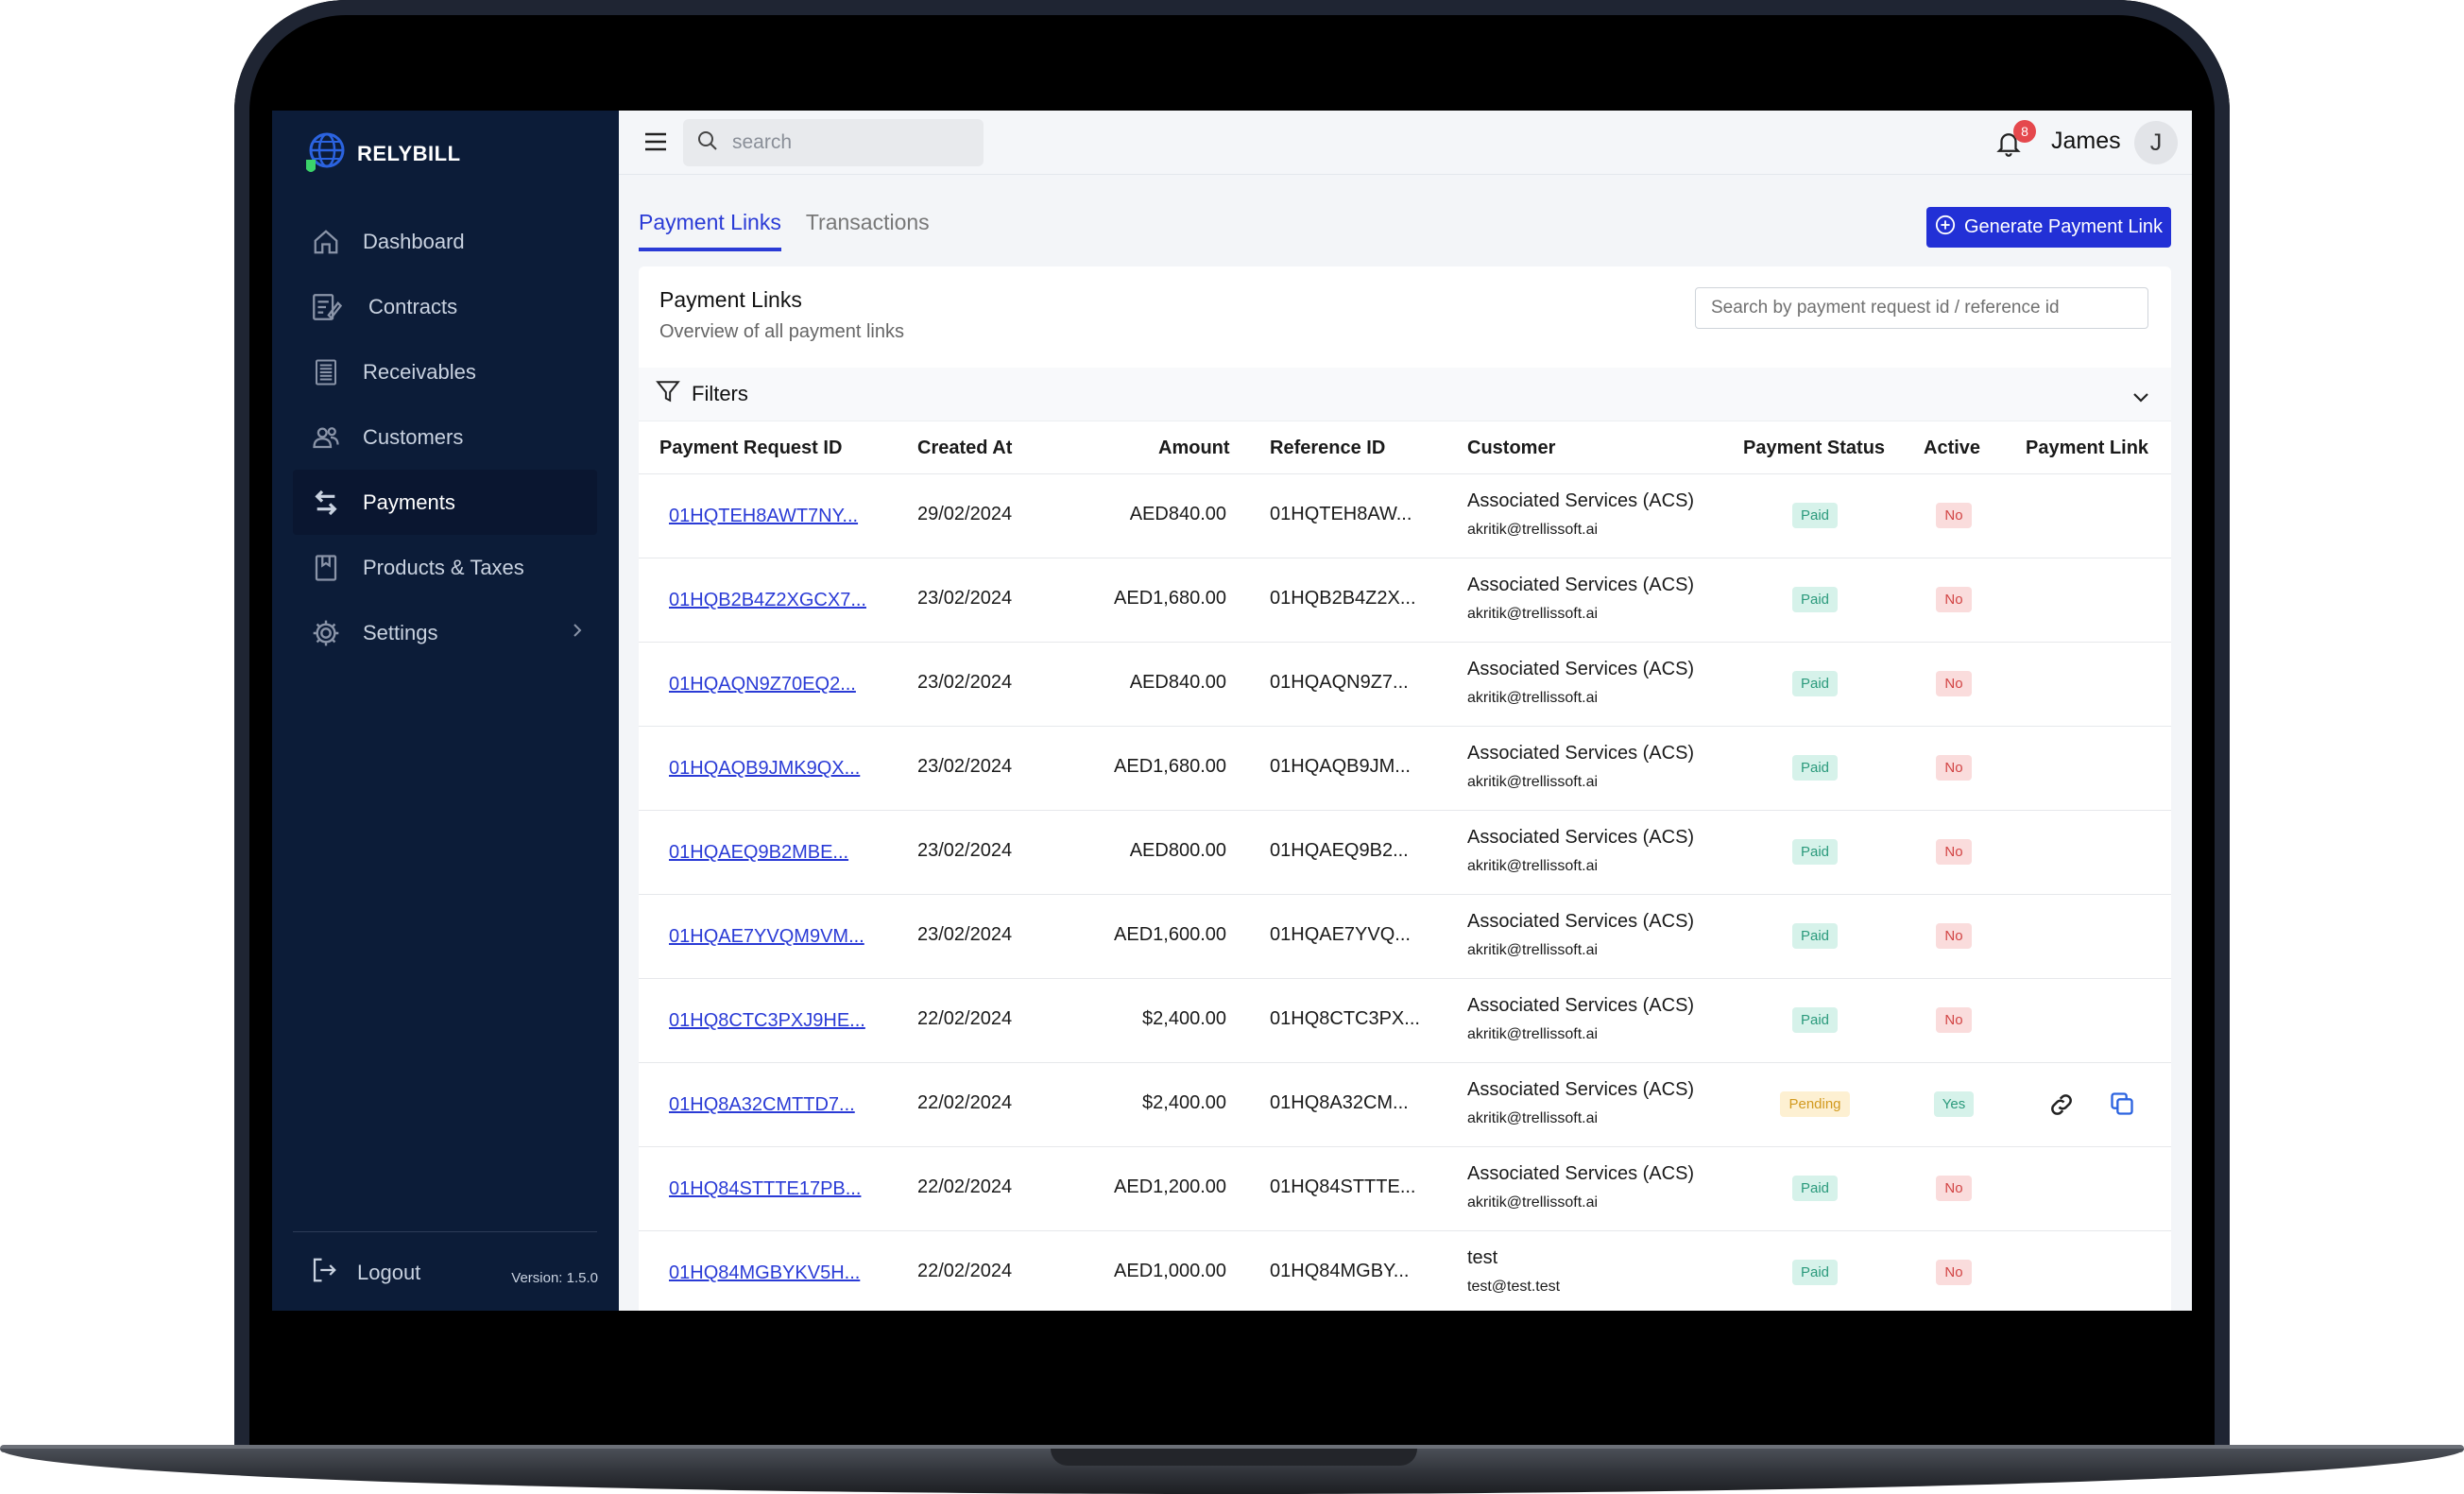 This screenshot has width=2464, height=1494. What do you see at coordinates (324, 1273) in the screenshot?
I see `logout-icon` at bounding box center [324, 1273].